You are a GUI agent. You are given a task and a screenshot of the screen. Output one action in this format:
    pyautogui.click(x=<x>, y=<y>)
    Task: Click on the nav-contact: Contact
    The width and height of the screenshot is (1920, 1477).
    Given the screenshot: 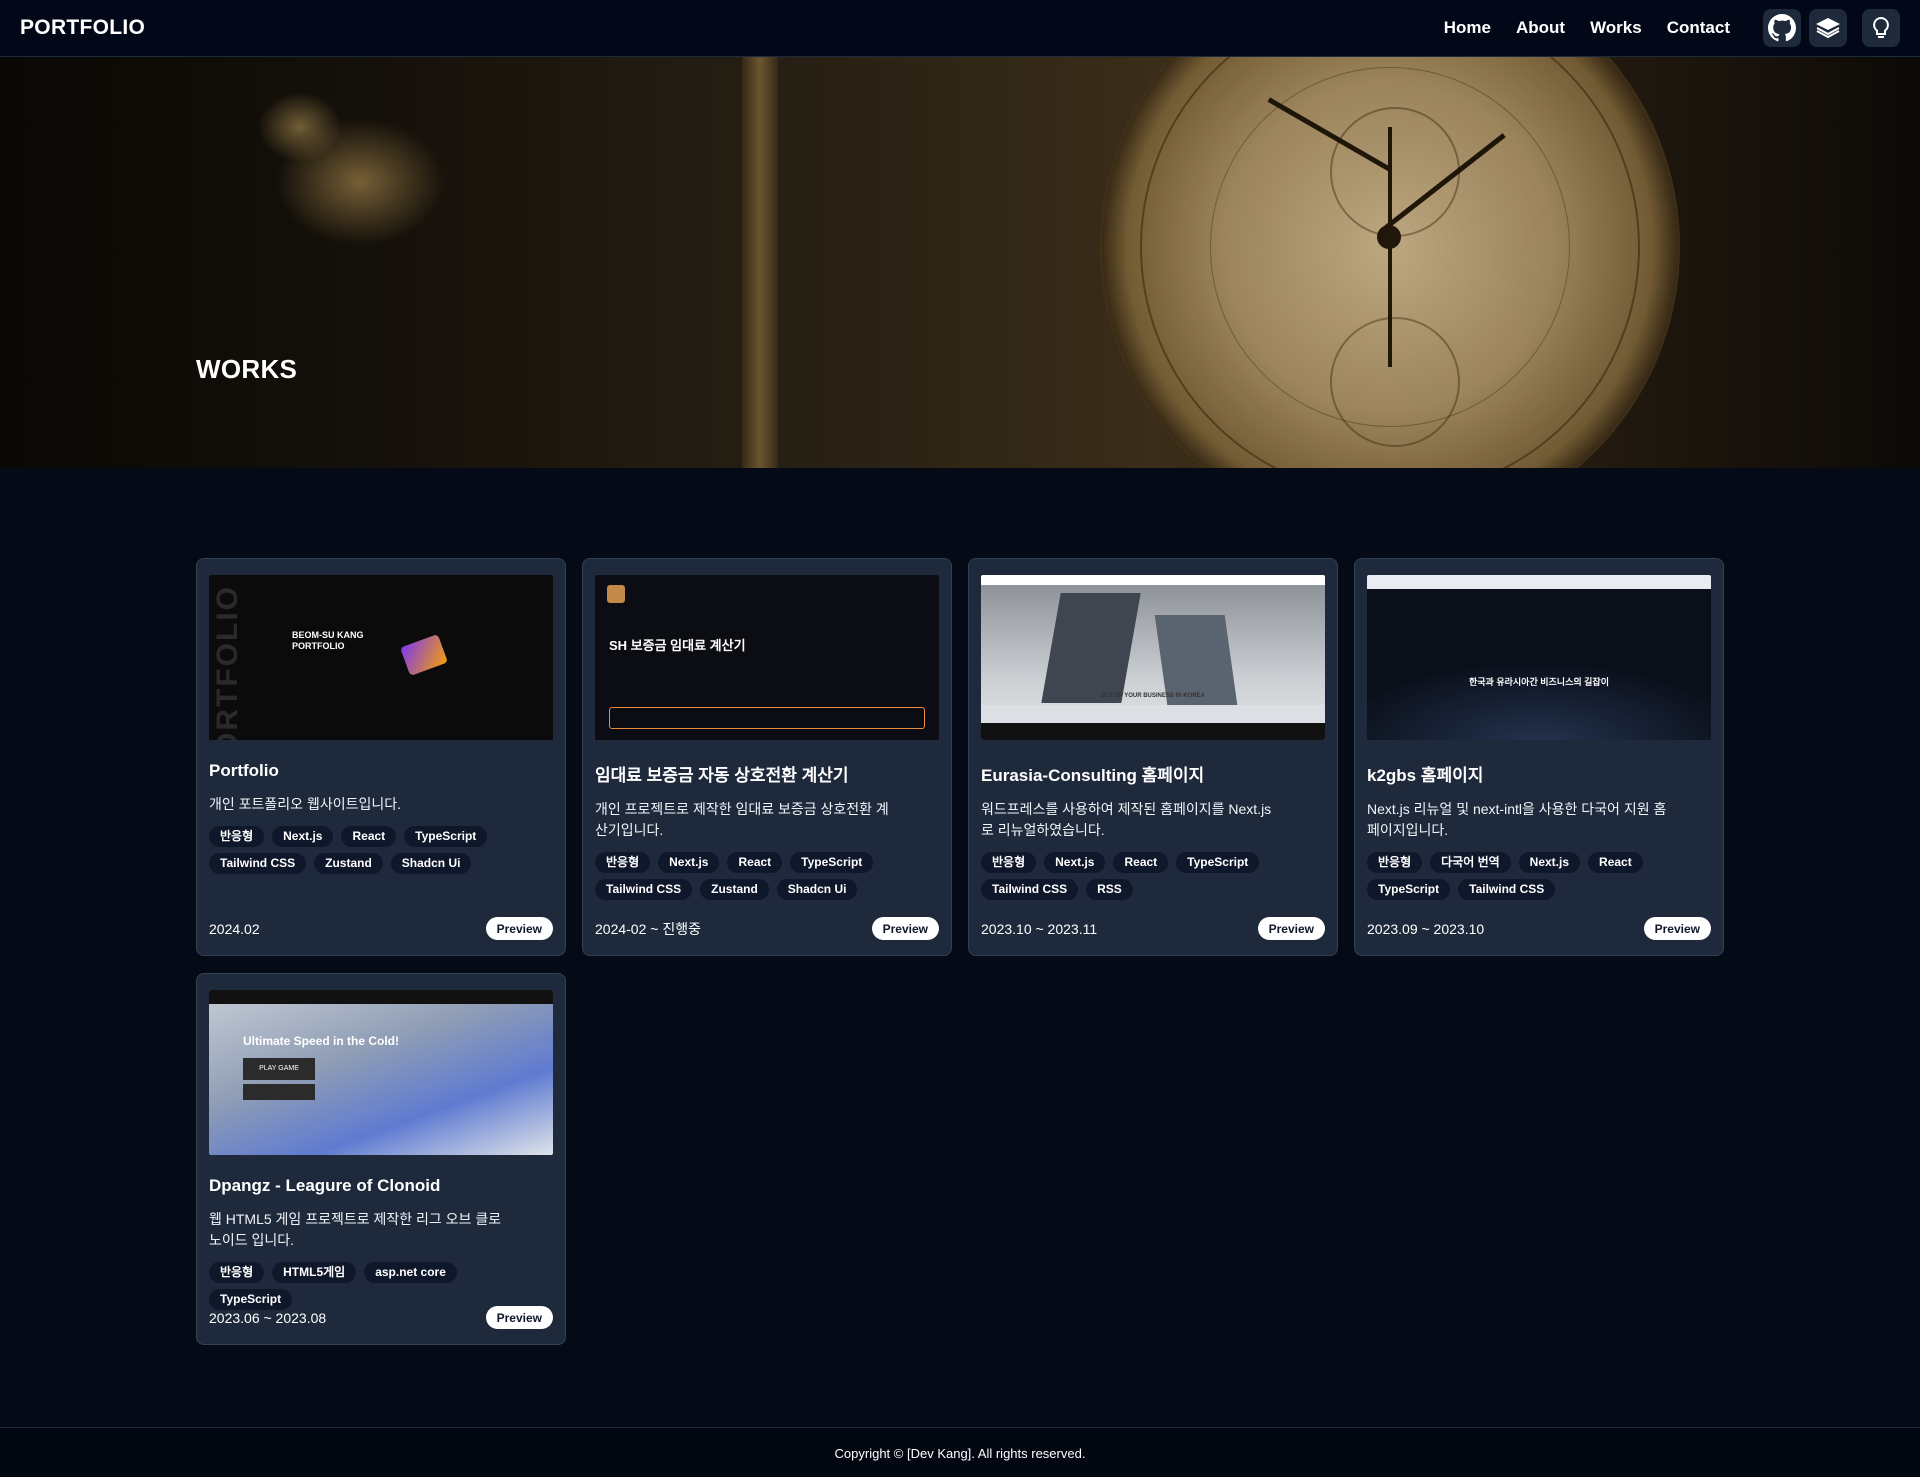 What is the action you would take?
    pyautogui.click(x=1698, y=28)
    